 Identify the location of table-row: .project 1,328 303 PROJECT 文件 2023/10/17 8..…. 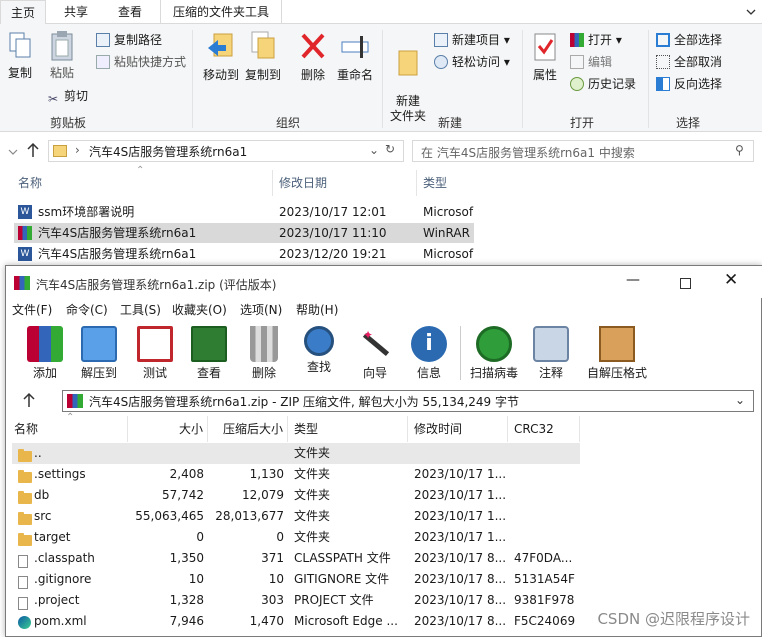
(296, 600).